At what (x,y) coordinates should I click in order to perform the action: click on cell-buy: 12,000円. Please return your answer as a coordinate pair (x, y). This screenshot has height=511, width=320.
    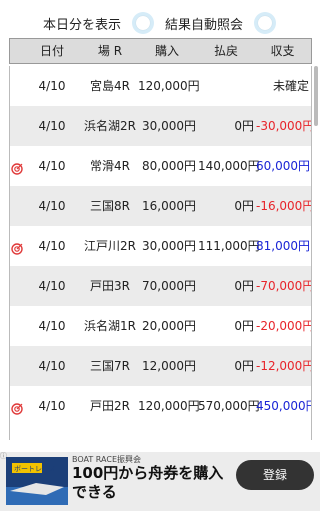
    Looking at the image, I should click on (169, 366).